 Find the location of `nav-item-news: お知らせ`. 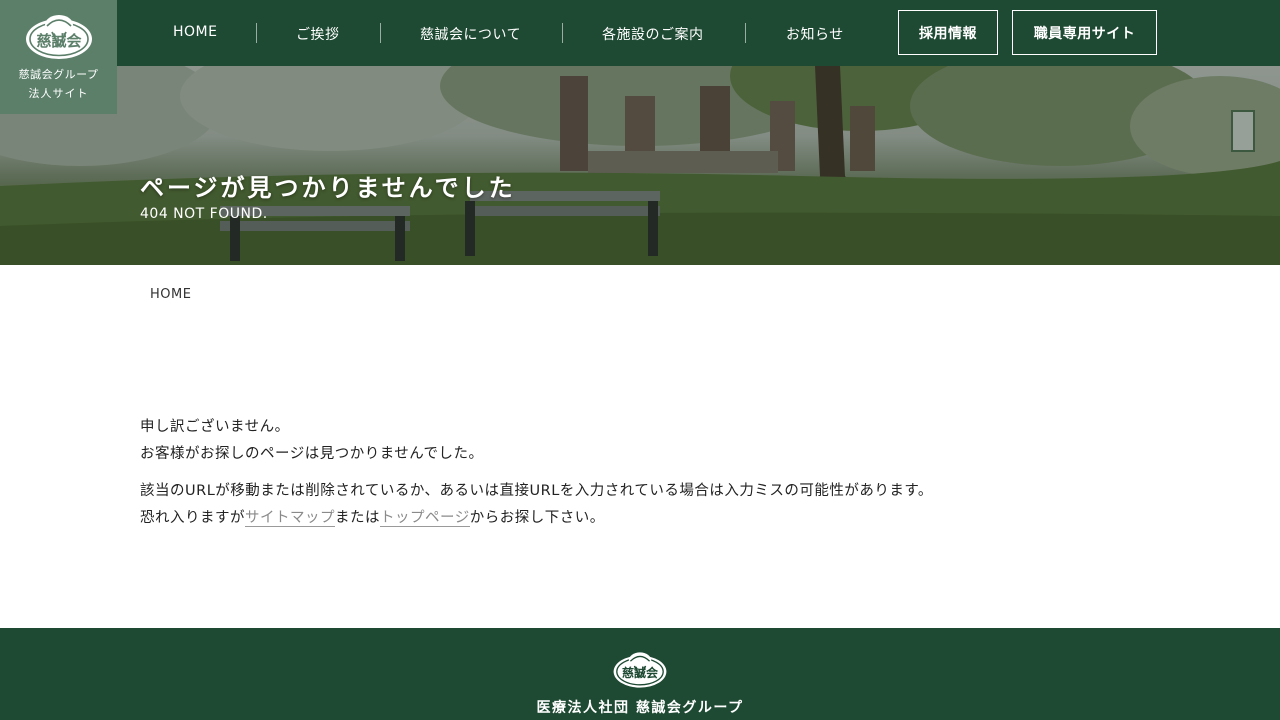

nav-item-news: お知らせ is located at coordinates (815, 34).